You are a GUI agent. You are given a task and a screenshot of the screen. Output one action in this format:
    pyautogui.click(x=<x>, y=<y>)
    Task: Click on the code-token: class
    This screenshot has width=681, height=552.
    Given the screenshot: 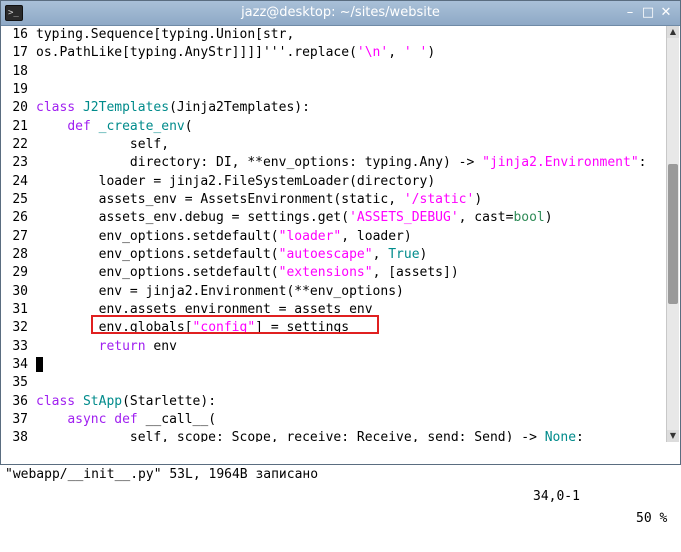 What is the action you would take?
    pyautogui.click(x=56, y=401)
    